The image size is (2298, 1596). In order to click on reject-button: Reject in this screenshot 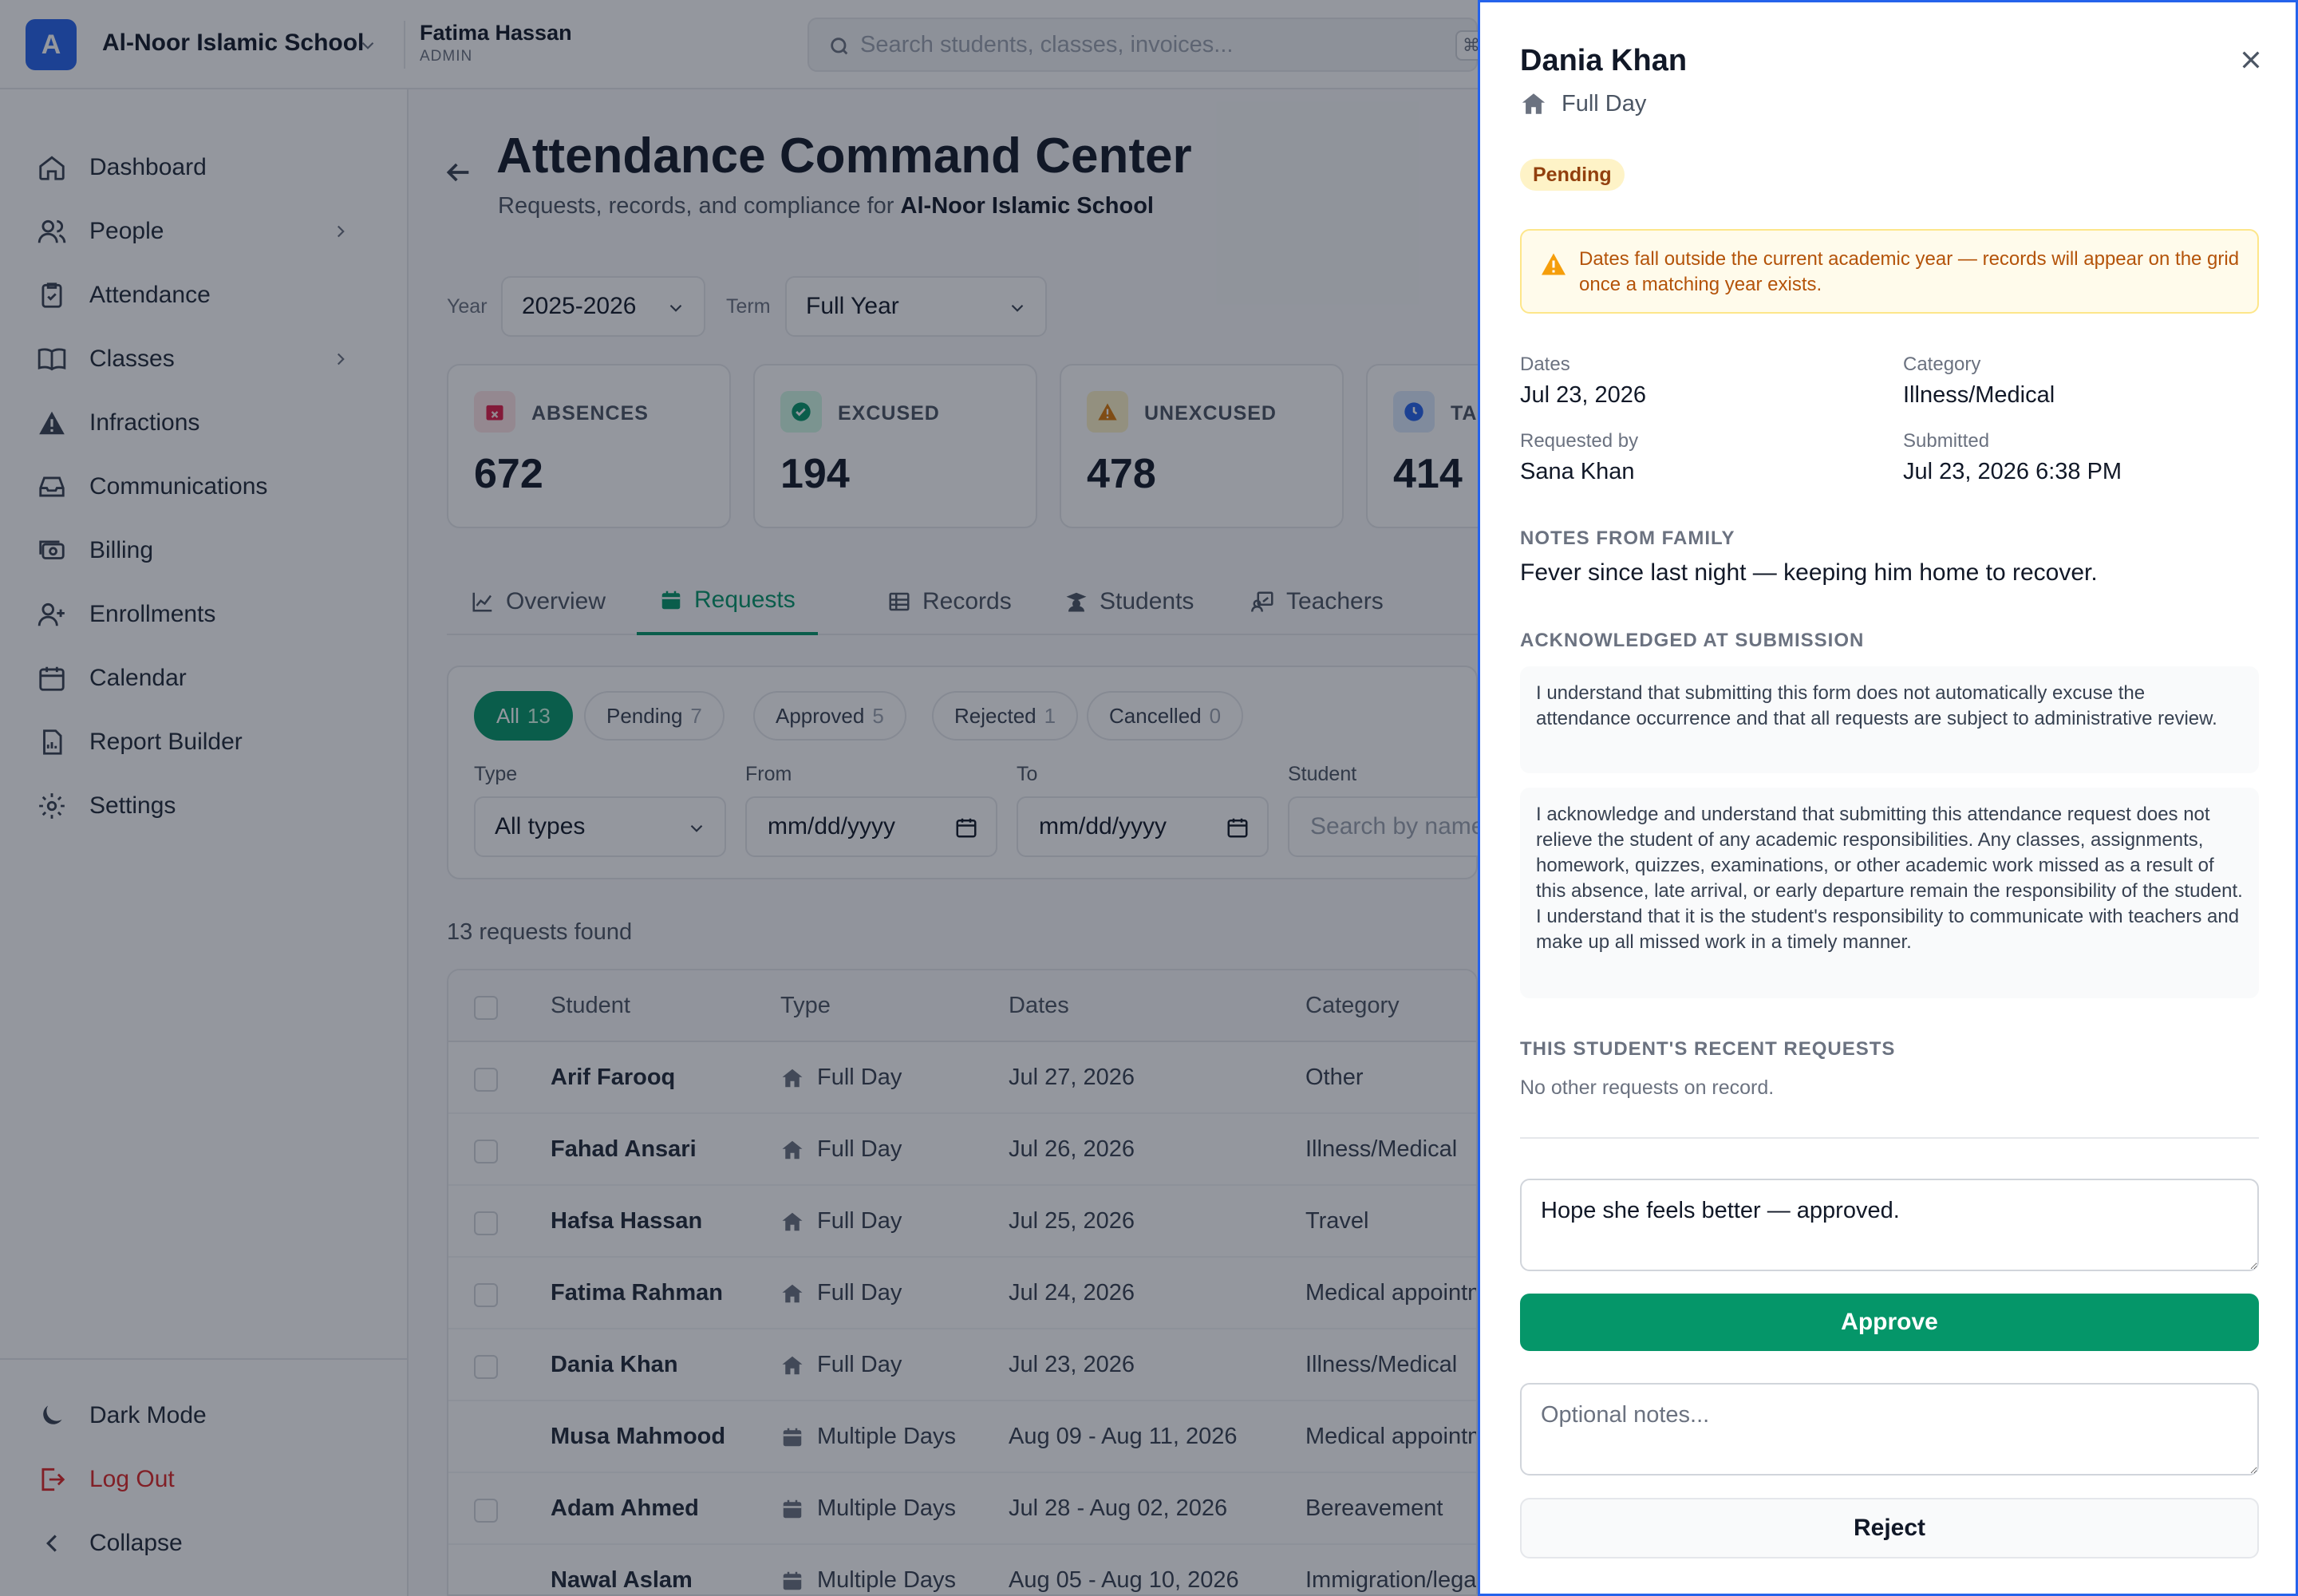, I will do `click(1890, 1528)`.